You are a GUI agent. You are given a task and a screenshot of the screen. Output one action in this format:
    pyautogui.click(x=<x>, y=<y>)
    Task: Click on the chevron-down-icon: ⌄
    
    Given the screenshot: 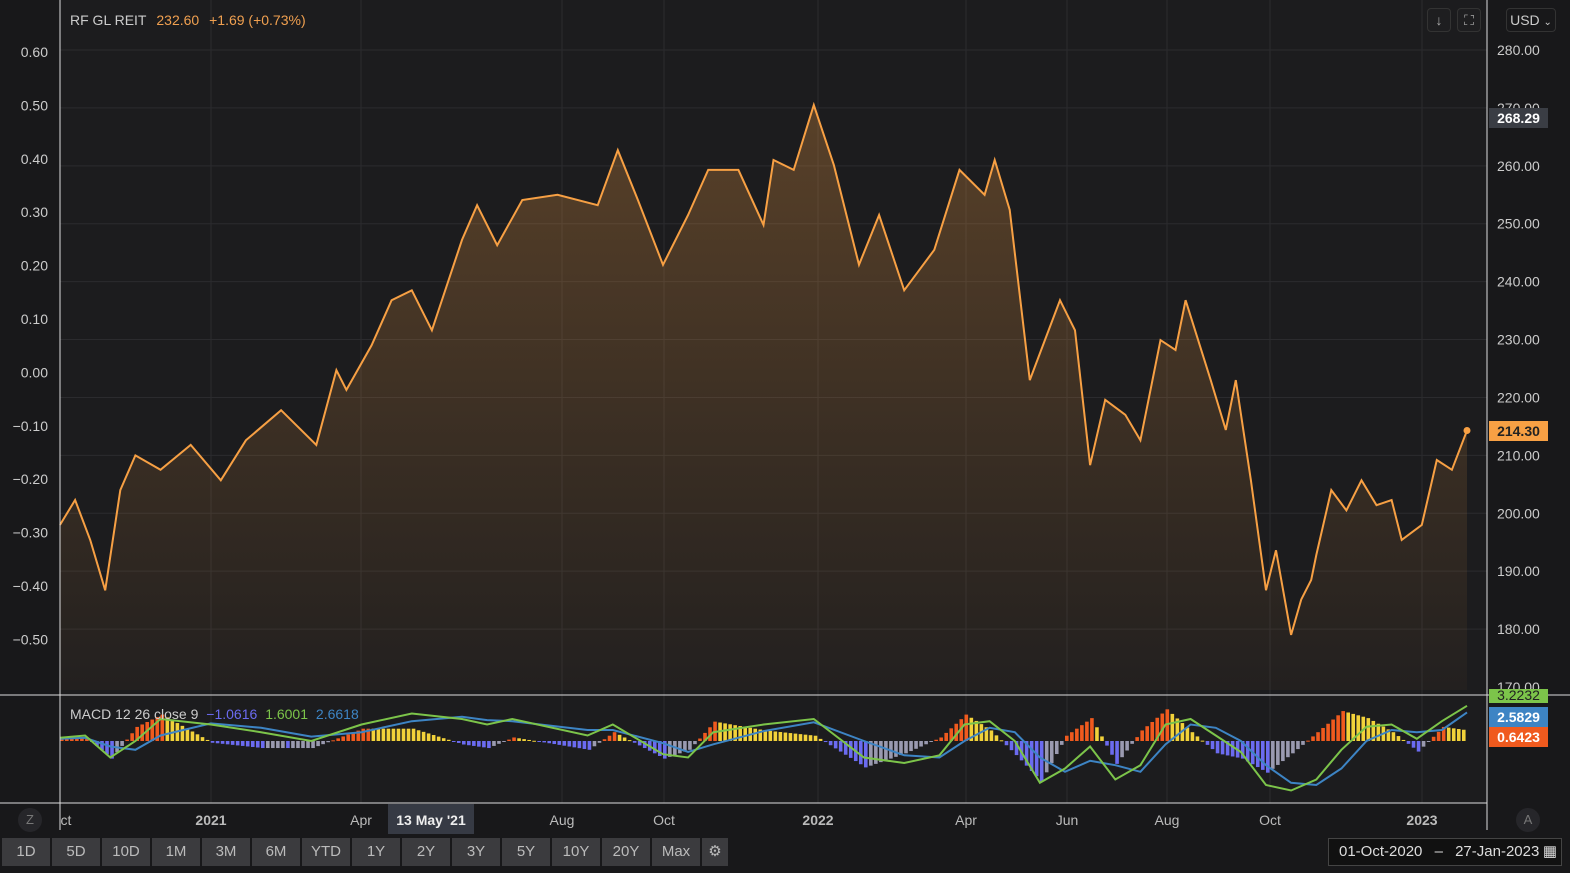 What is the action you would take?
    pyautogui.click(x=1547, y=22)
    